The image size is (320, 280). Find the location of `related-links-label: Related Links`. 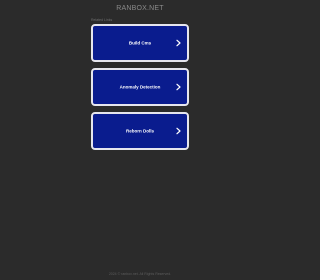

related-links-label: Related Links is located at coordinates (102, 20).